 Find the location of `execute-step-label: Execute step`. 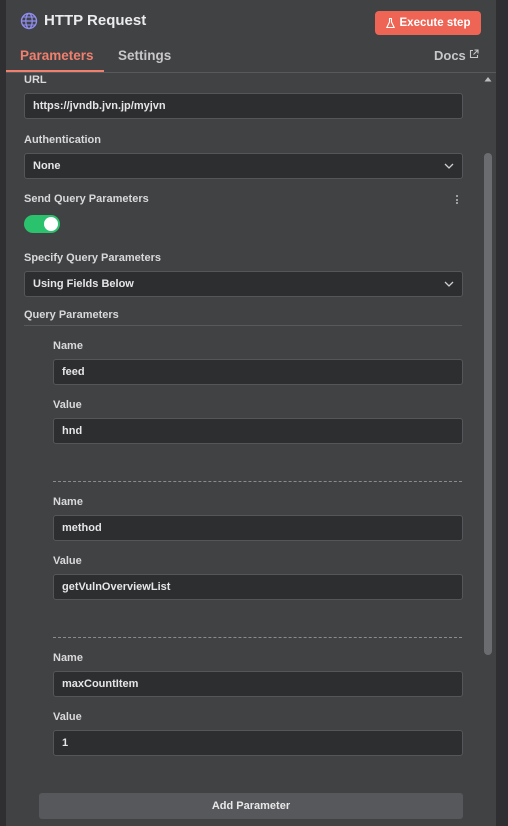

execute-step-label: Execute step is located at coordinates (435, 23).